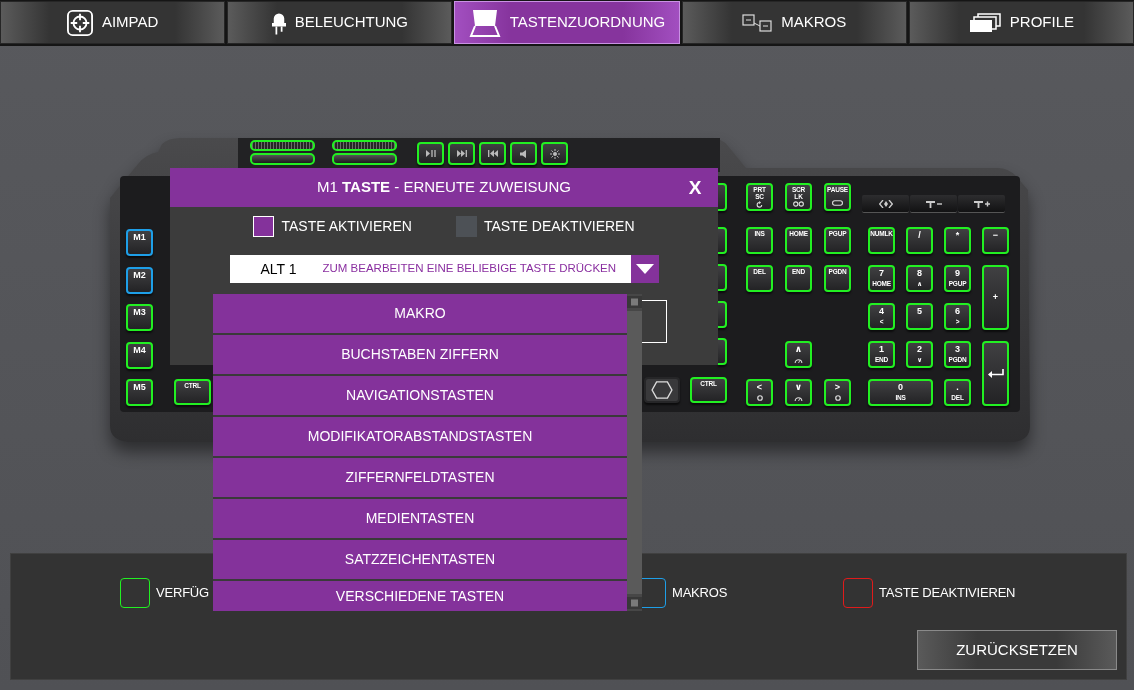 The height and width of the screenshot is (690, 1134). I want to click on tab: BELEUCHTUNG, so click(340, 22).